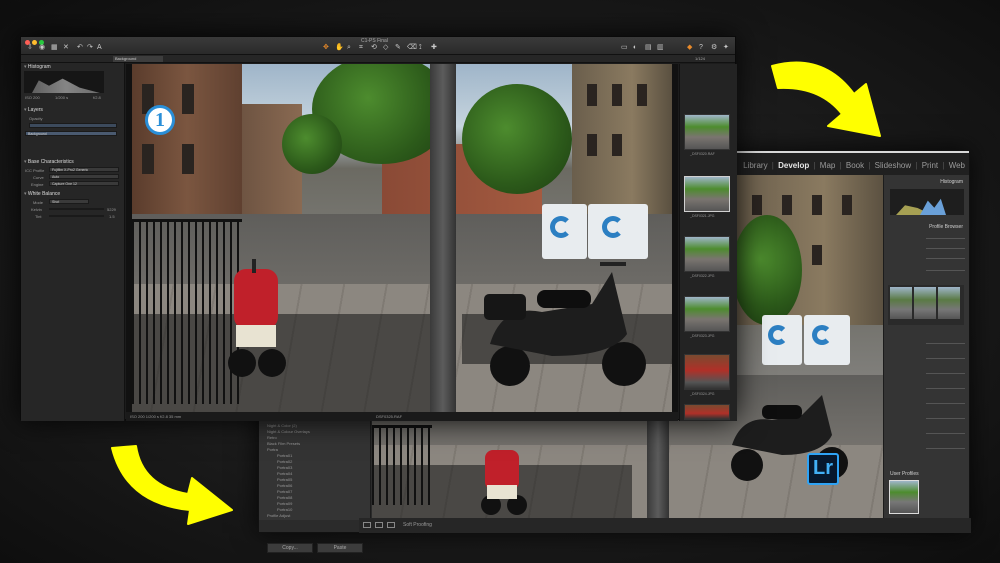  What do you see at coordinates (362, 47) in the screenshot?
I see `crop-tool-icon: ⌗` at bounding box center [362, 47].